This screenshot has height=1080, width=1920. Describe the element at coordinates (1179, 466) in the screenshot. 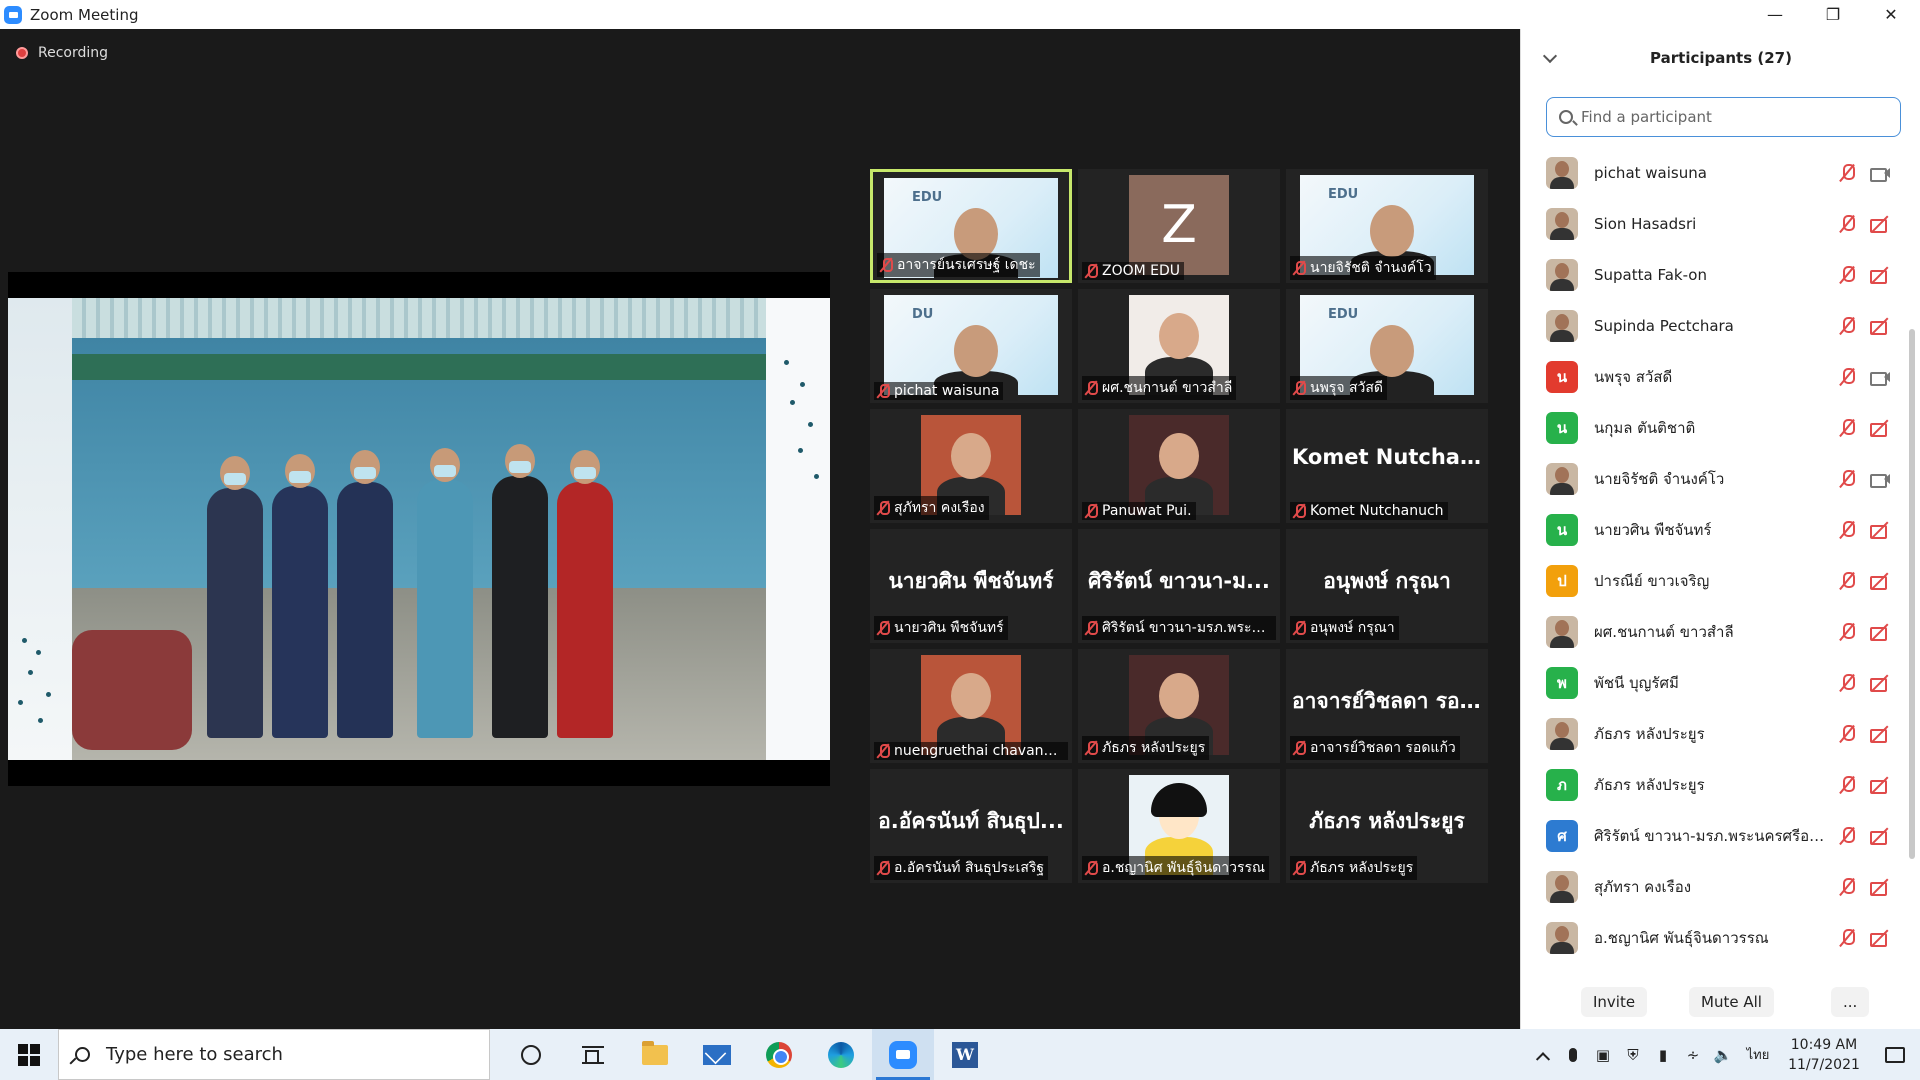

I see `video-tile: Panuwat Pui.` at that location.